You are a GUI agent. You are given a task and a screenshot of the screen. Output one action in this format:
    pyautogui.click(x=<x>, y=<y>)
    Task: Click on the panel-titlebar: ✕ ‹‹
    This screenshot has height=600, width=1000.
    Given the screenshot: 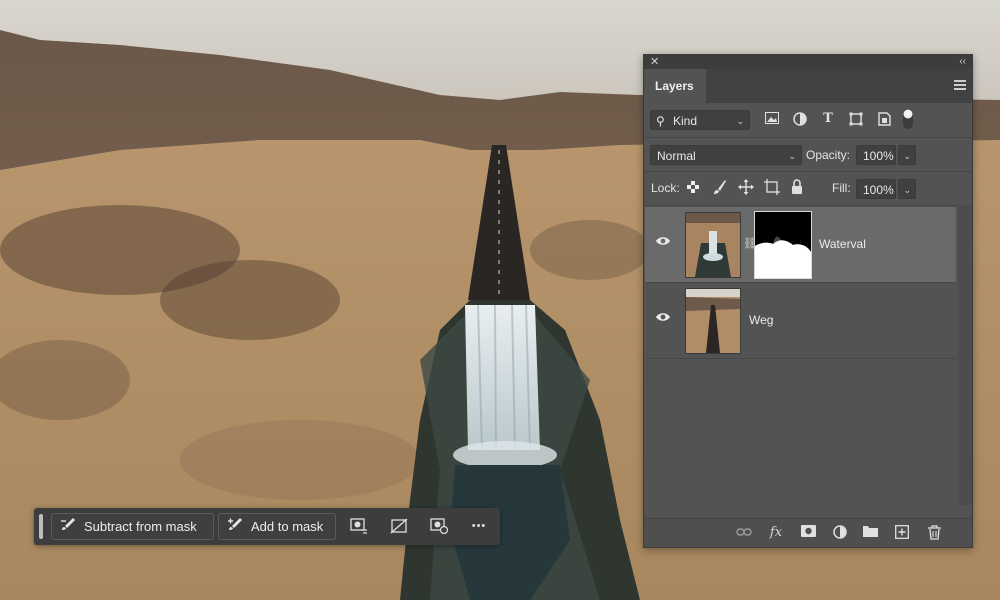 What is the action you would take?
    pyautogui.click(x=808, y=62)
    